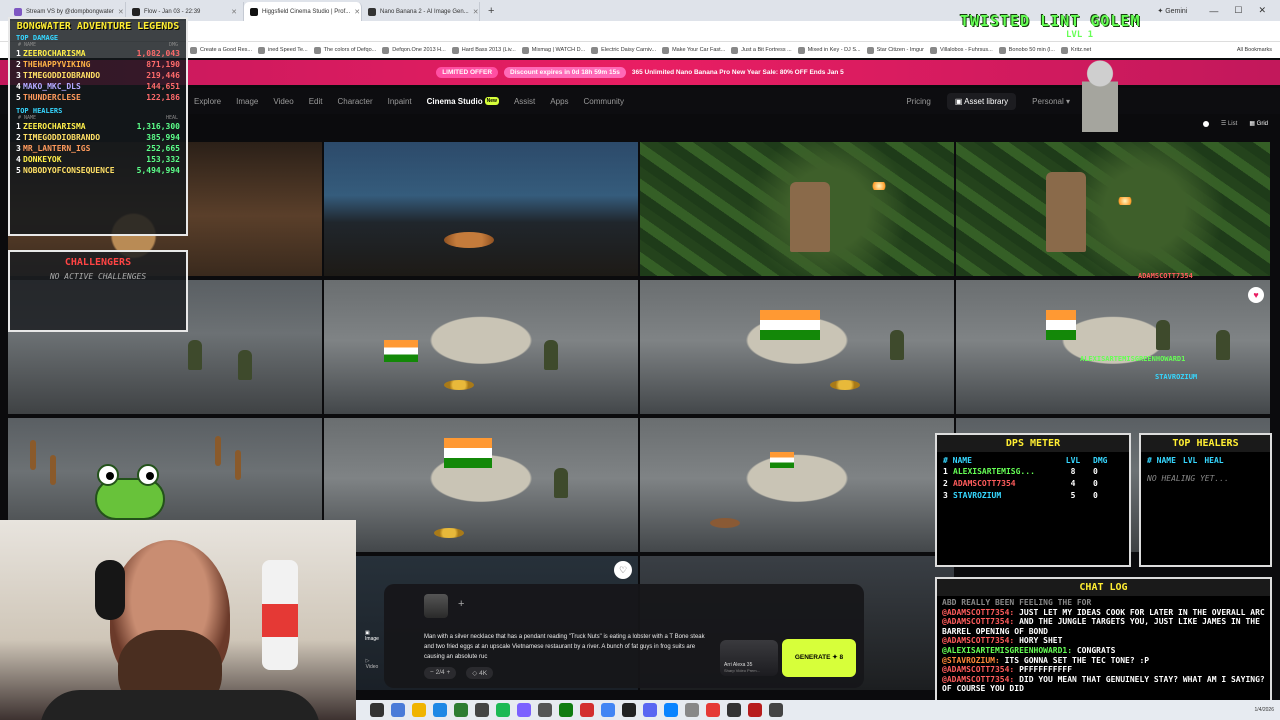 The width and height of the screenshot is (1280, 720). I want to click on close-window-icon: ✕, so click(1262, 10).